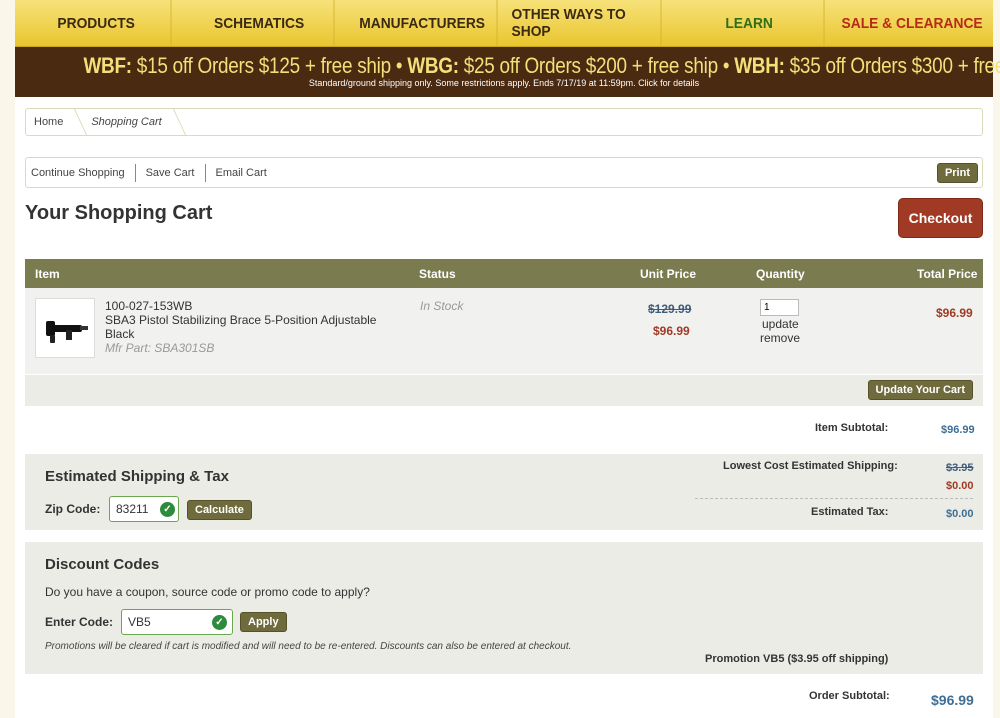 This screenshot has height=718, width=1000. I want to click on promo-code-2: WBG:, so click(433, 65).